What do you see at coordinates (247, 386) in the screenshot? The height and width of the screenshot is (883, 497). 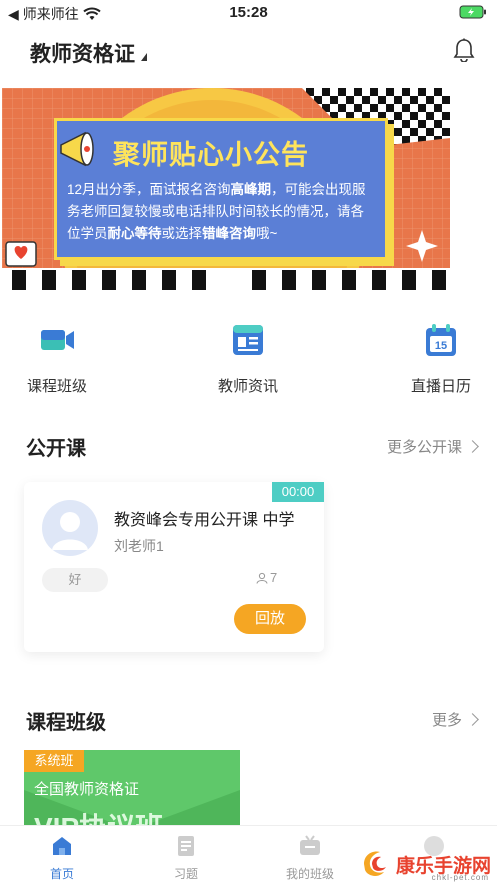 I see `quick-label-news: 教师资讯` at bounding box center [247, 386].